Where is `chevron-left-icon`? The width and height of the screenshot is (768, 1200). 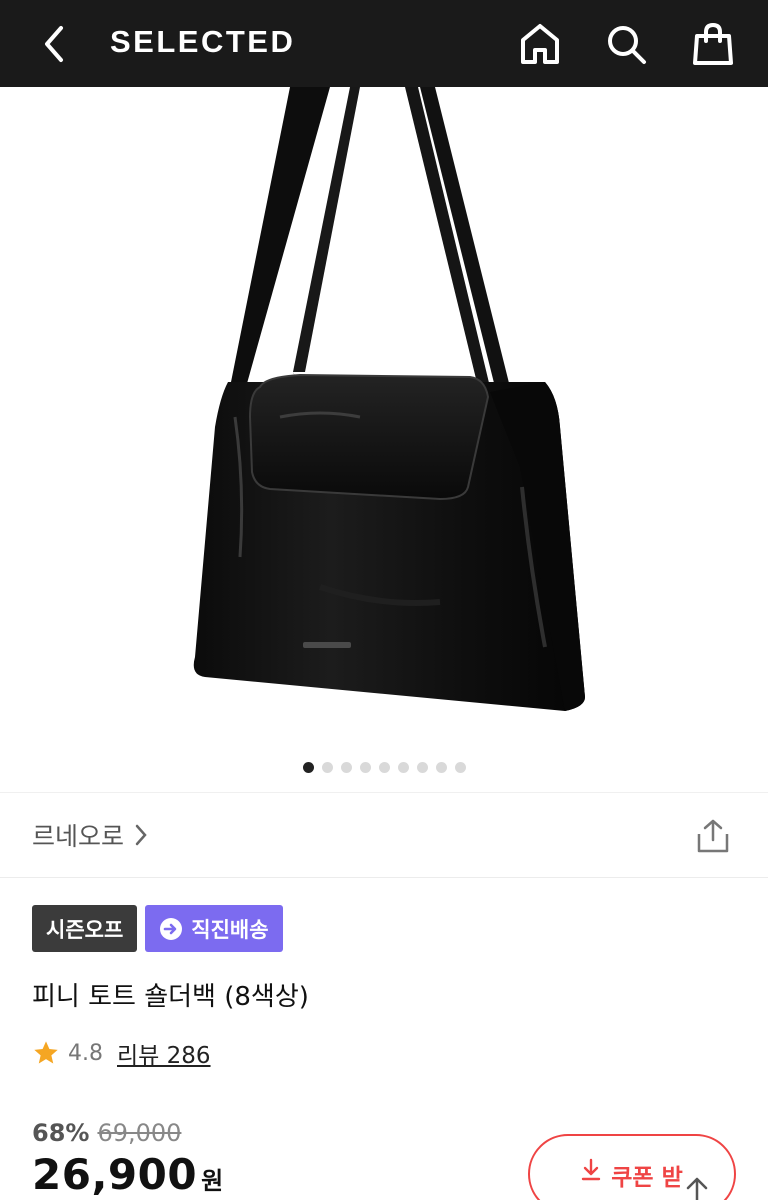
chevron-left-icon is located at coordinates (54, 44).